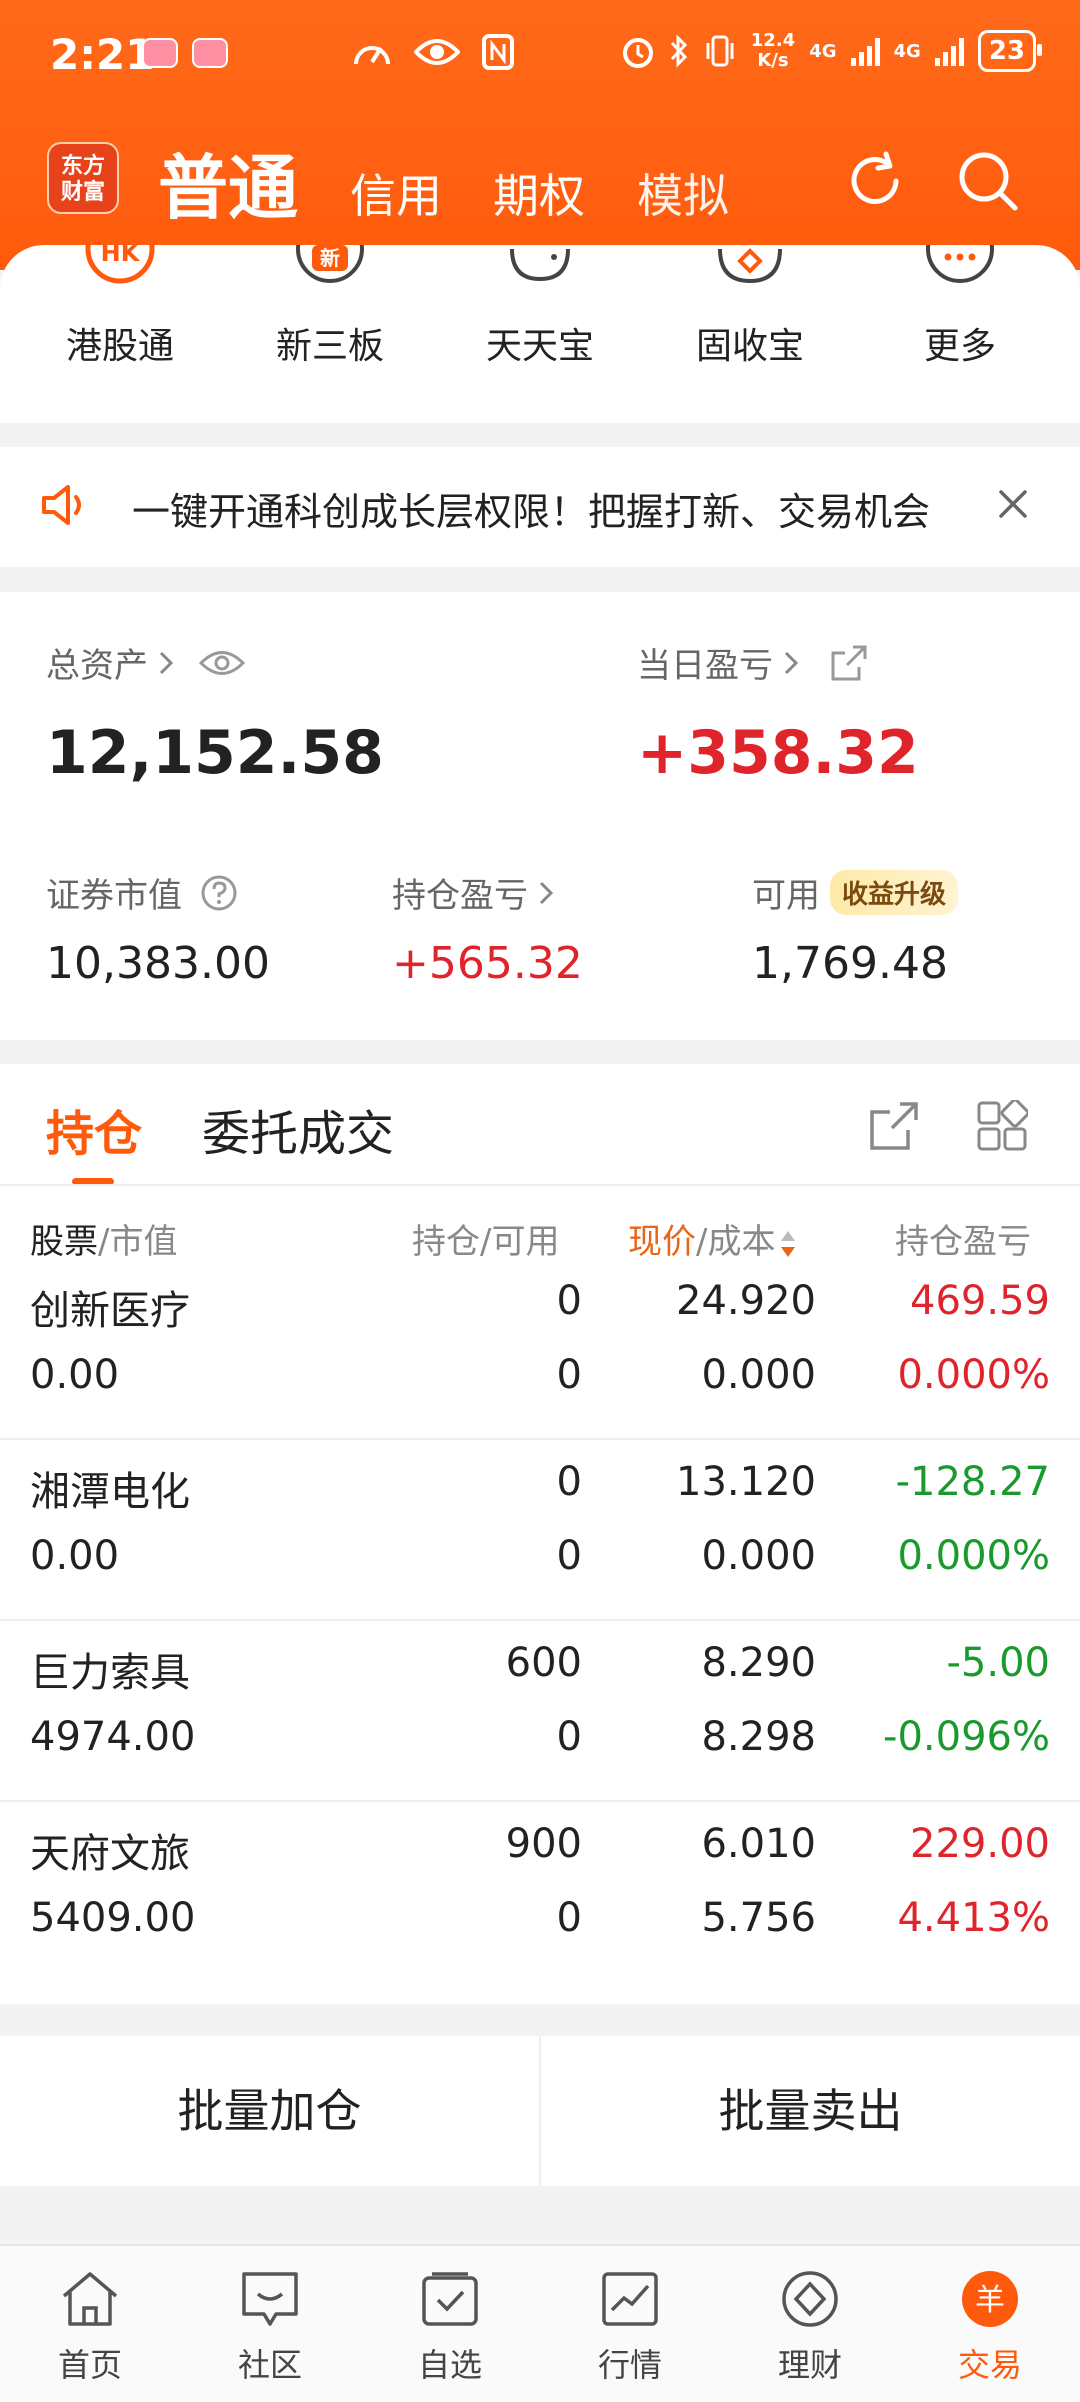  Describe the element at coordinates (749, 346) in the screenshot. I see `quick-item-label: 固收宝` at that location.